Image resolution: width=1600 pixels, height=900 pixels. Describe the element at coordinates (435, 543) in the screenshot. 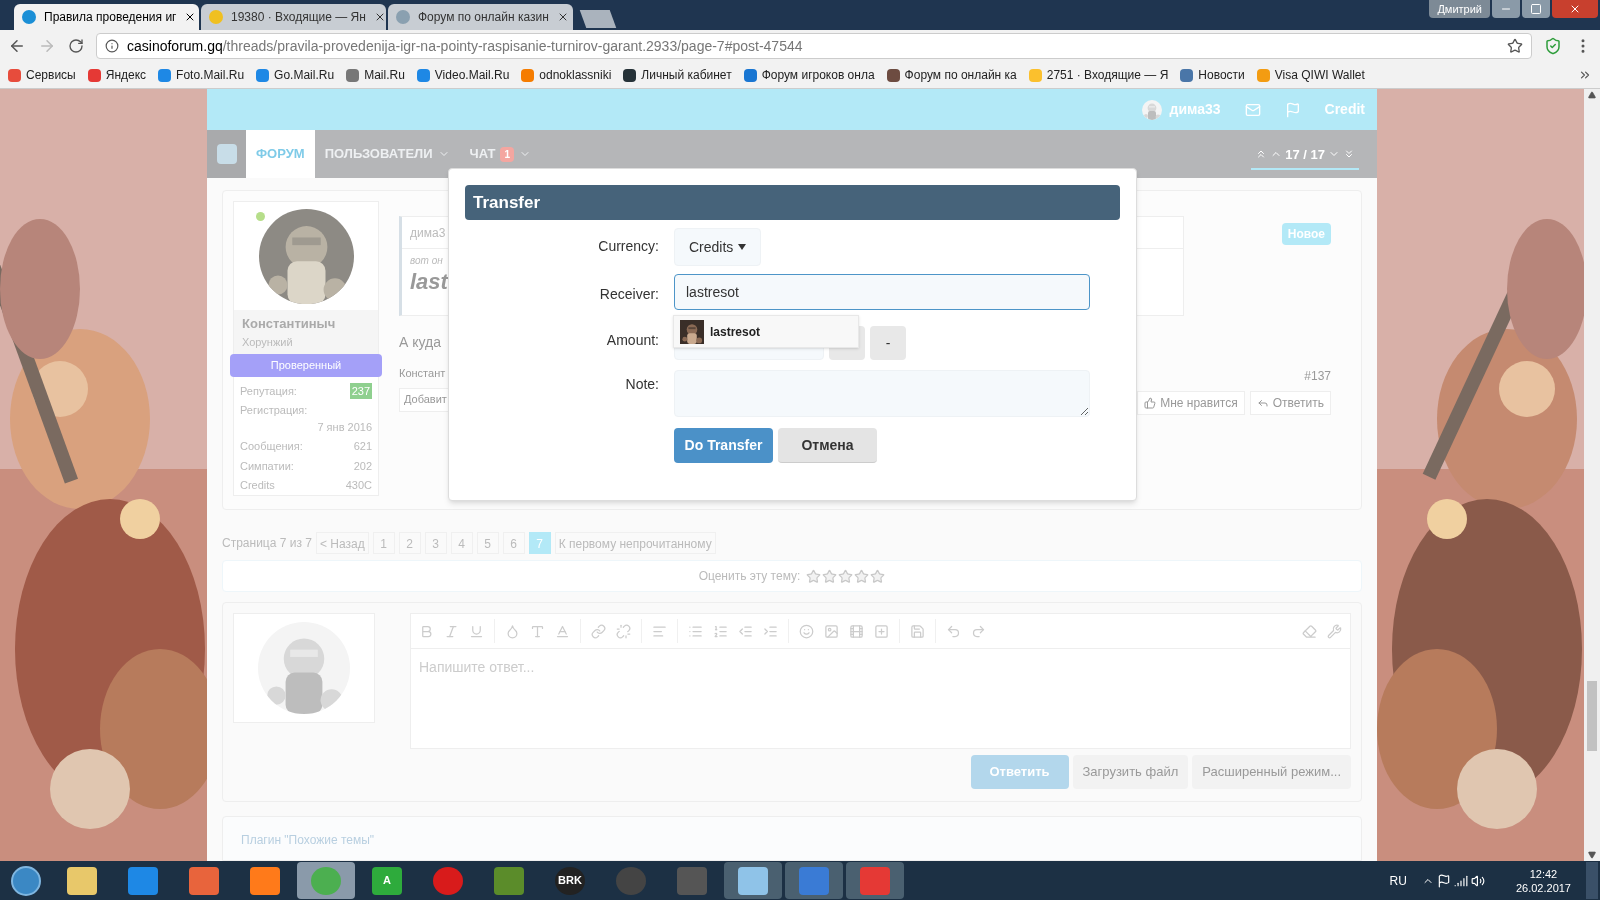

I see `page-link: 3` at that location.